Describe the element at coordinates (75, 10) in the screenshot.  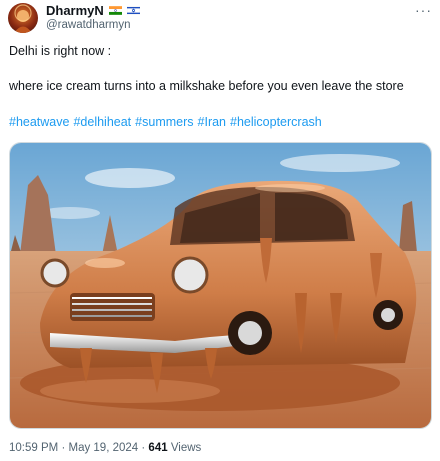
I see `display-name: DharmyN` at that location.